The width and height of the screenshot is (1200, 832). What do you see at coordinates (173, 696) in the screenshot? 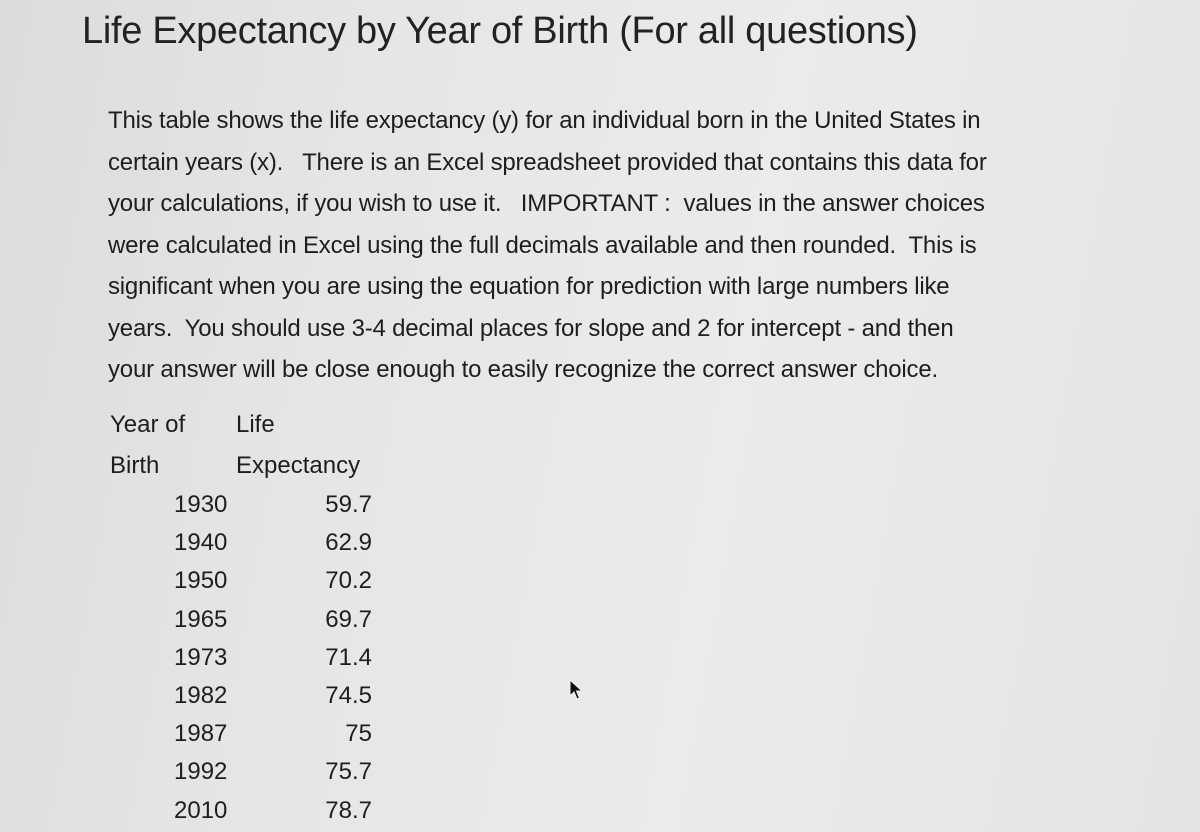
I see `cell-year: 1982` at bounding box center [173, 696].